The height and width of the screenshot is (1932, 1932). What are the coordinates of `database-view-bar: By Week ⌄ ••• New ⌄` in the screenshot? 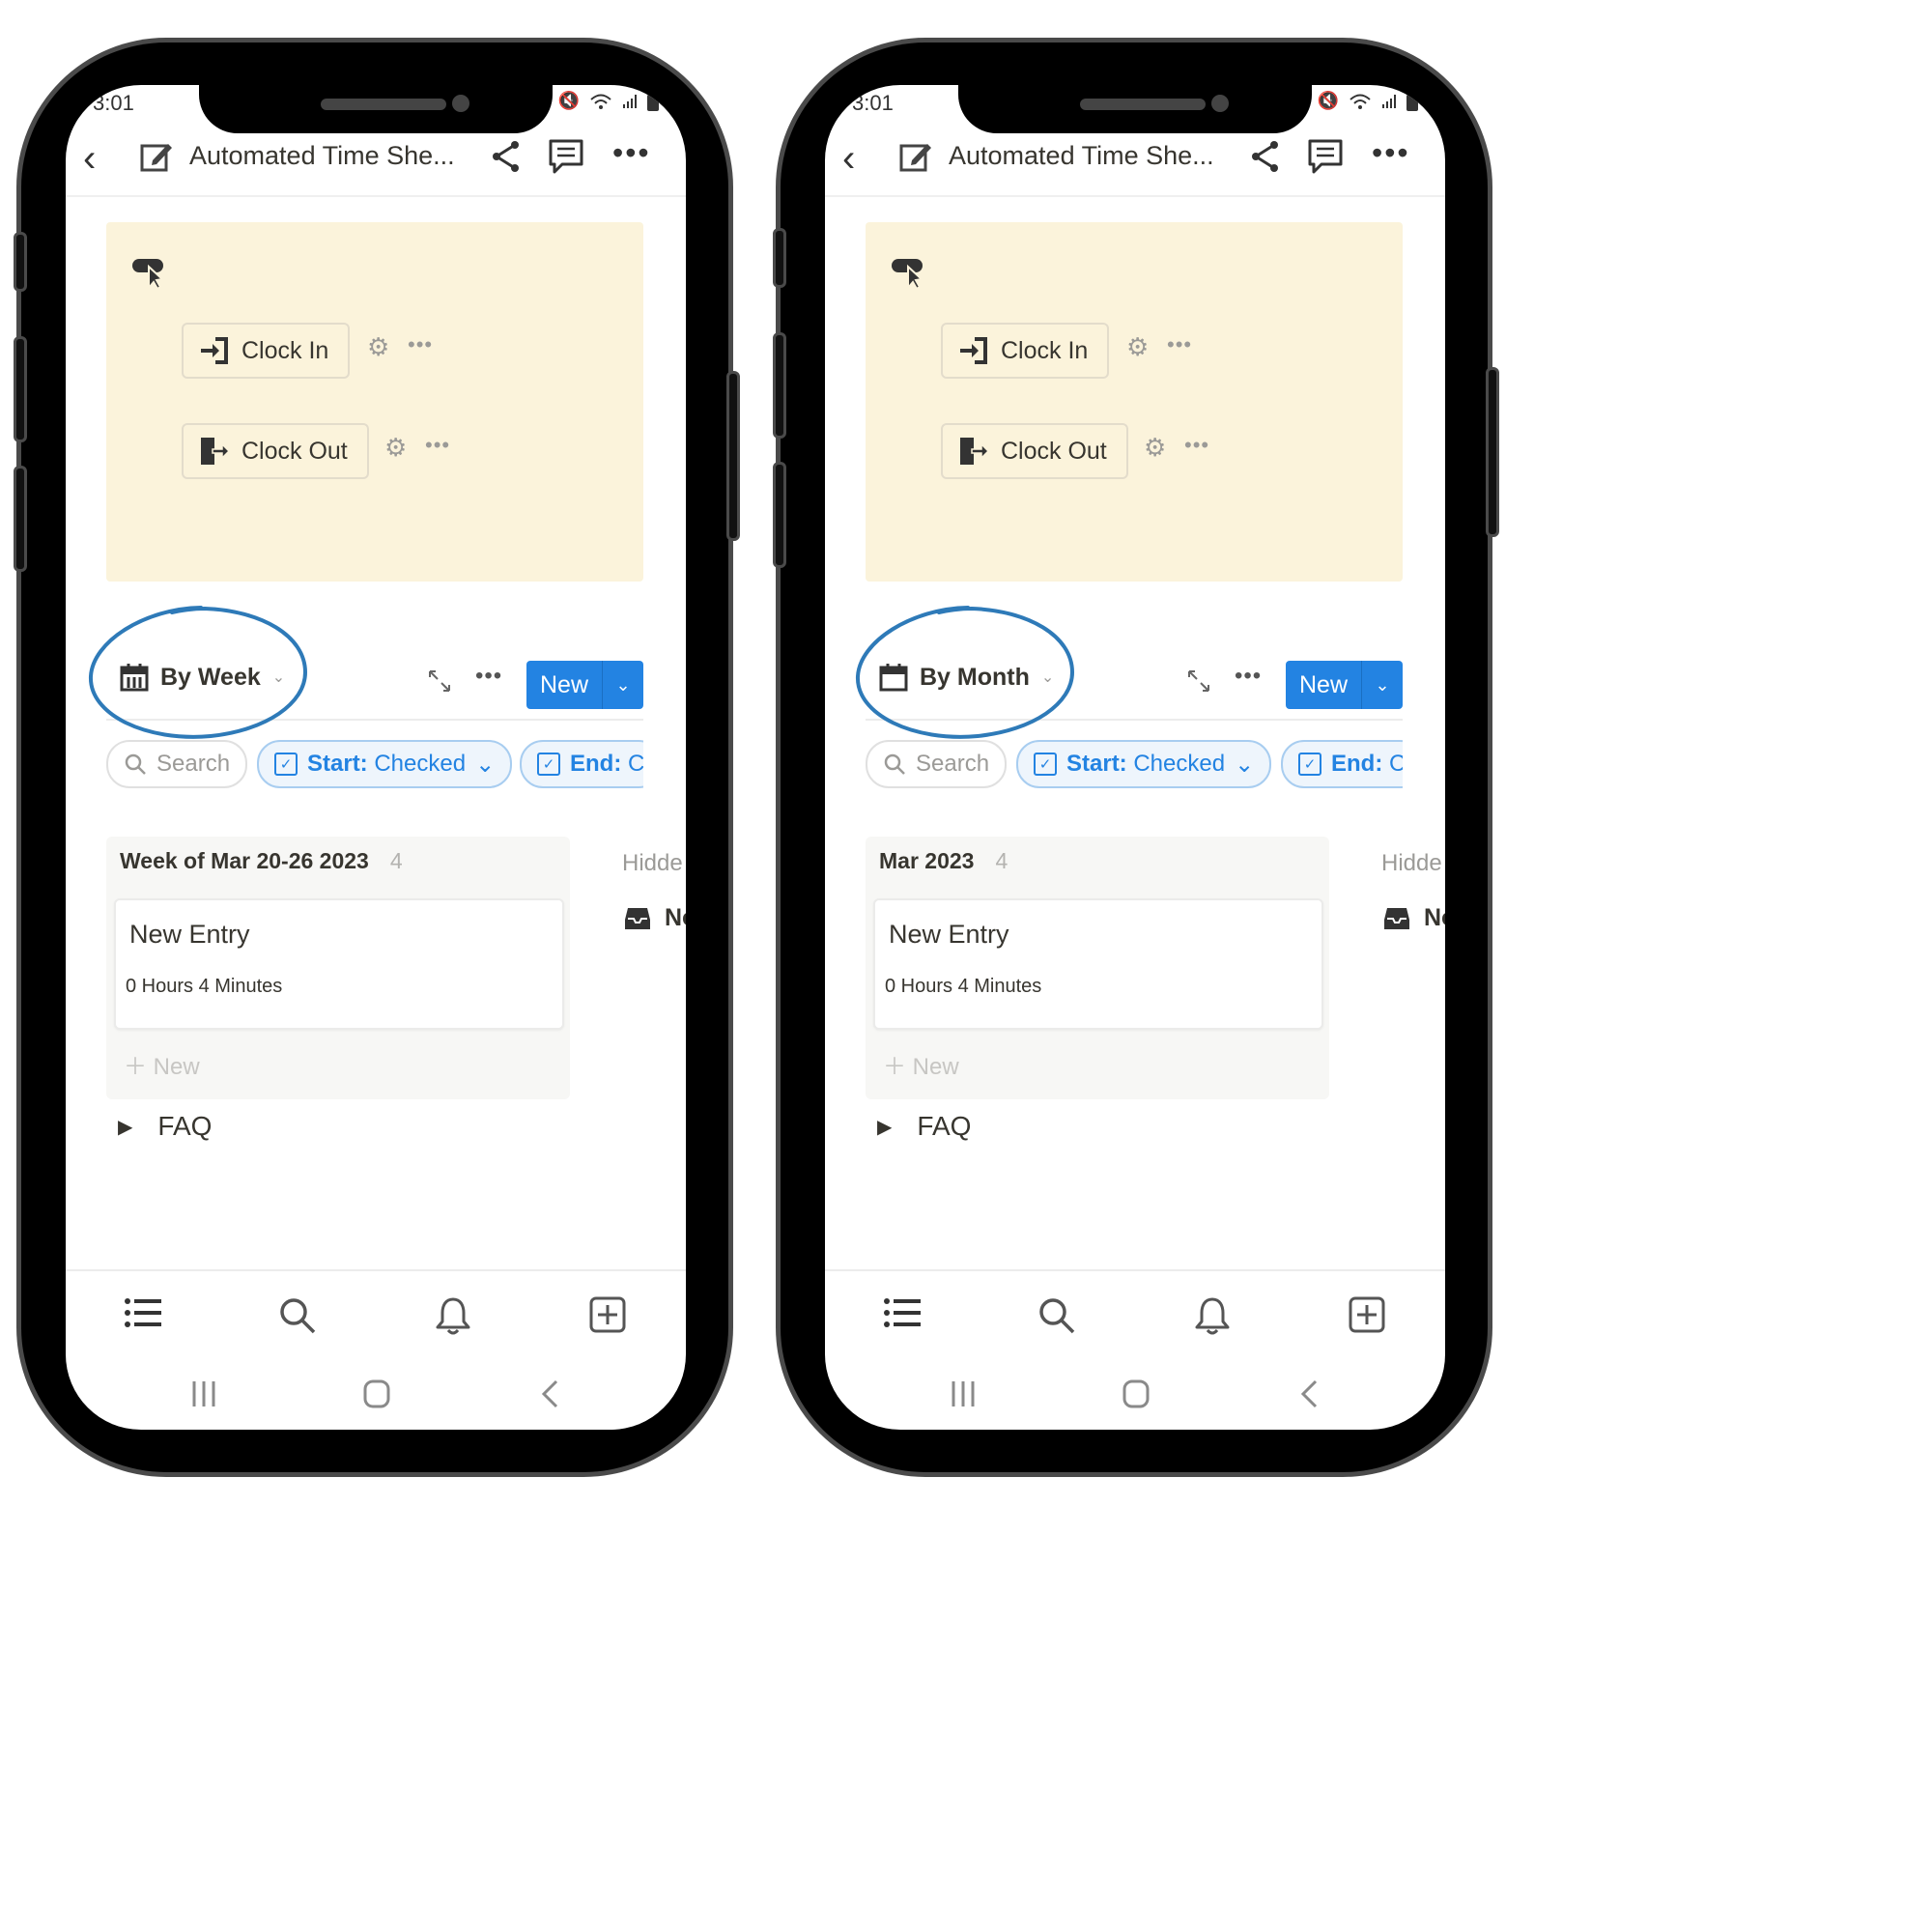 It's located at (374, 690).